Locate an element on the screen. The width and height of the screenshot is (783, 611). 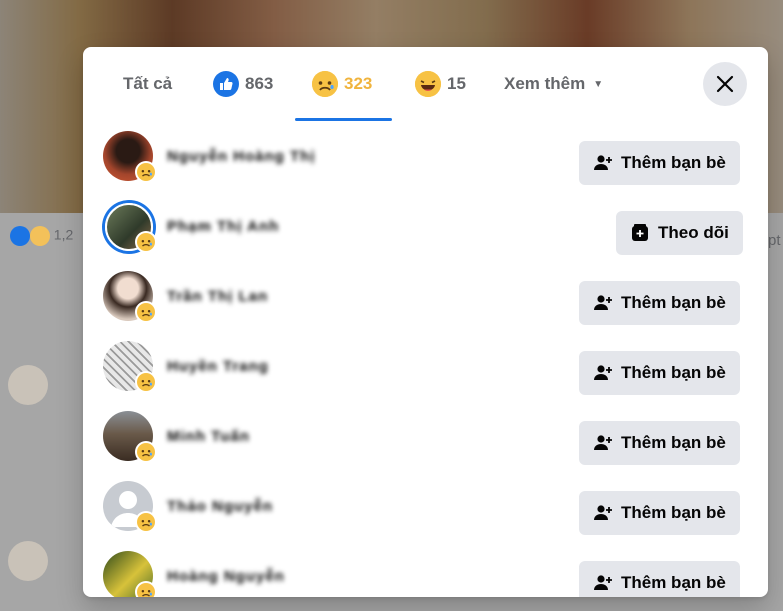
close-icon is located at coordinates (725, 84).